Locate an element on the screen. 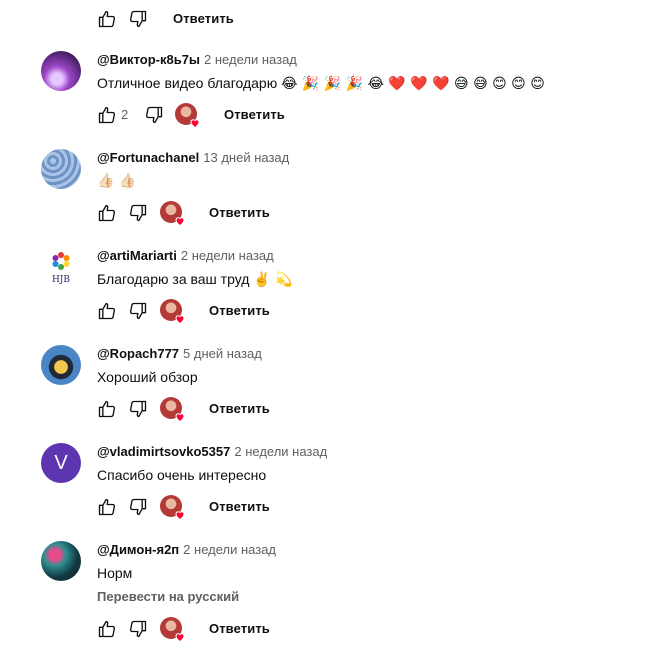  comment-text: Спасибо очень интересно is located at coordinates (182, 475).